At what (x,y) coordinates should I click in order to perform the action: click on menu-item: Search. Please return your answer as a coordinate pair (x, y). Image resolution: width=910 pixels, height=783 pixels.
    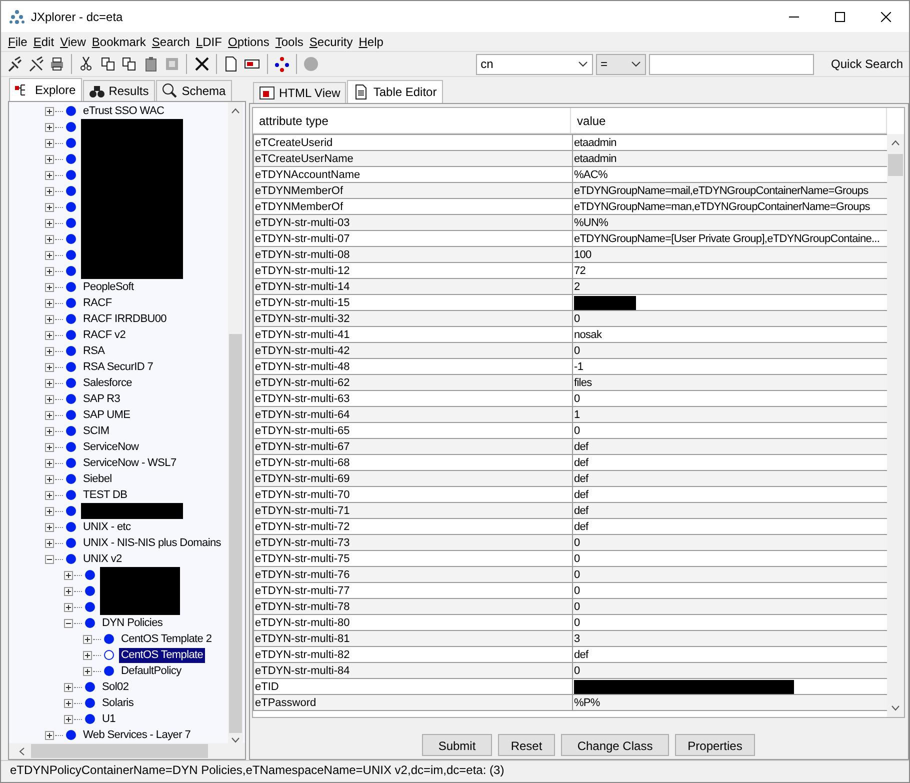
    Looking at the image, I should click on (170, 41).